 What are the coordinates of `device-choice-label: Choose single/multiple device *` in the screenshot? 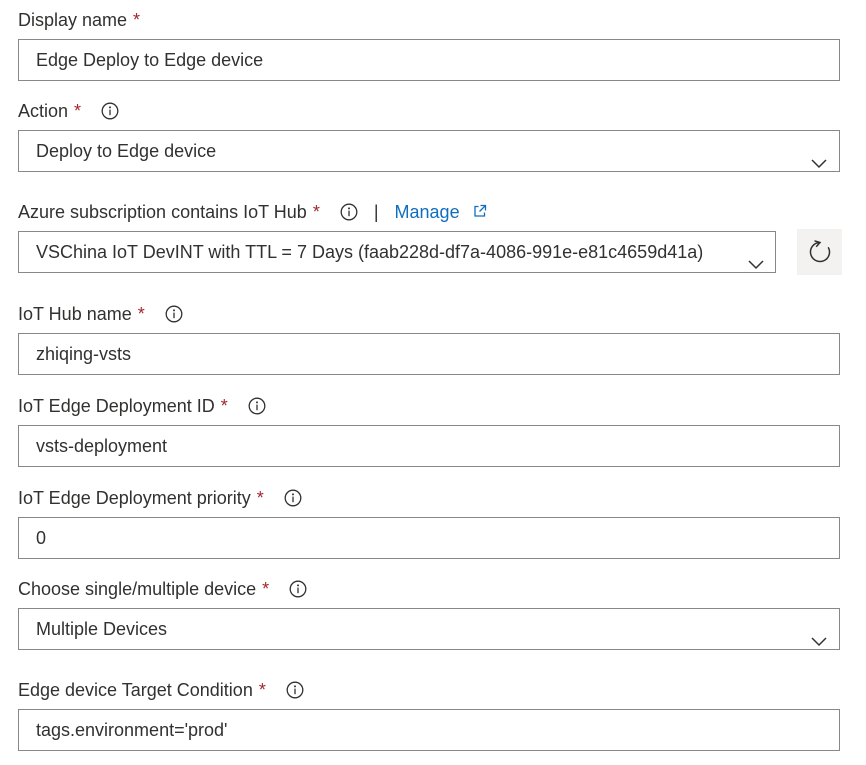 It's located at (162, 589).